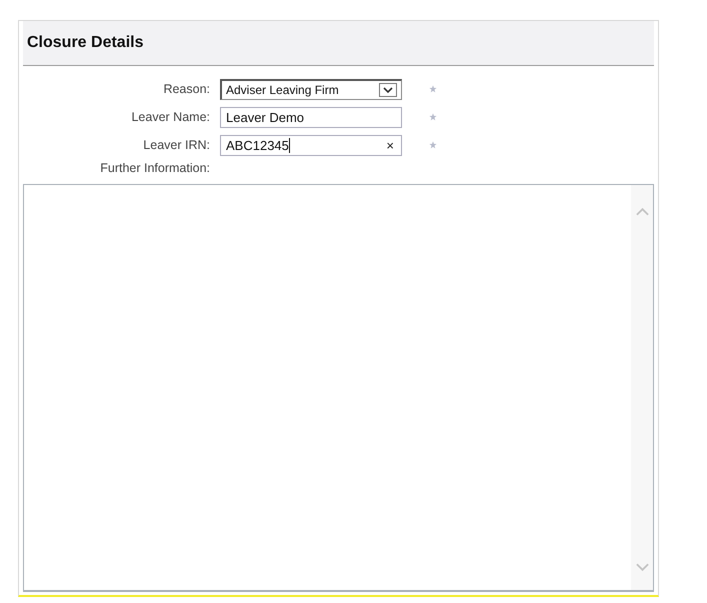  I want to click on field-label: Leaver IRN:, so click(176, 145).